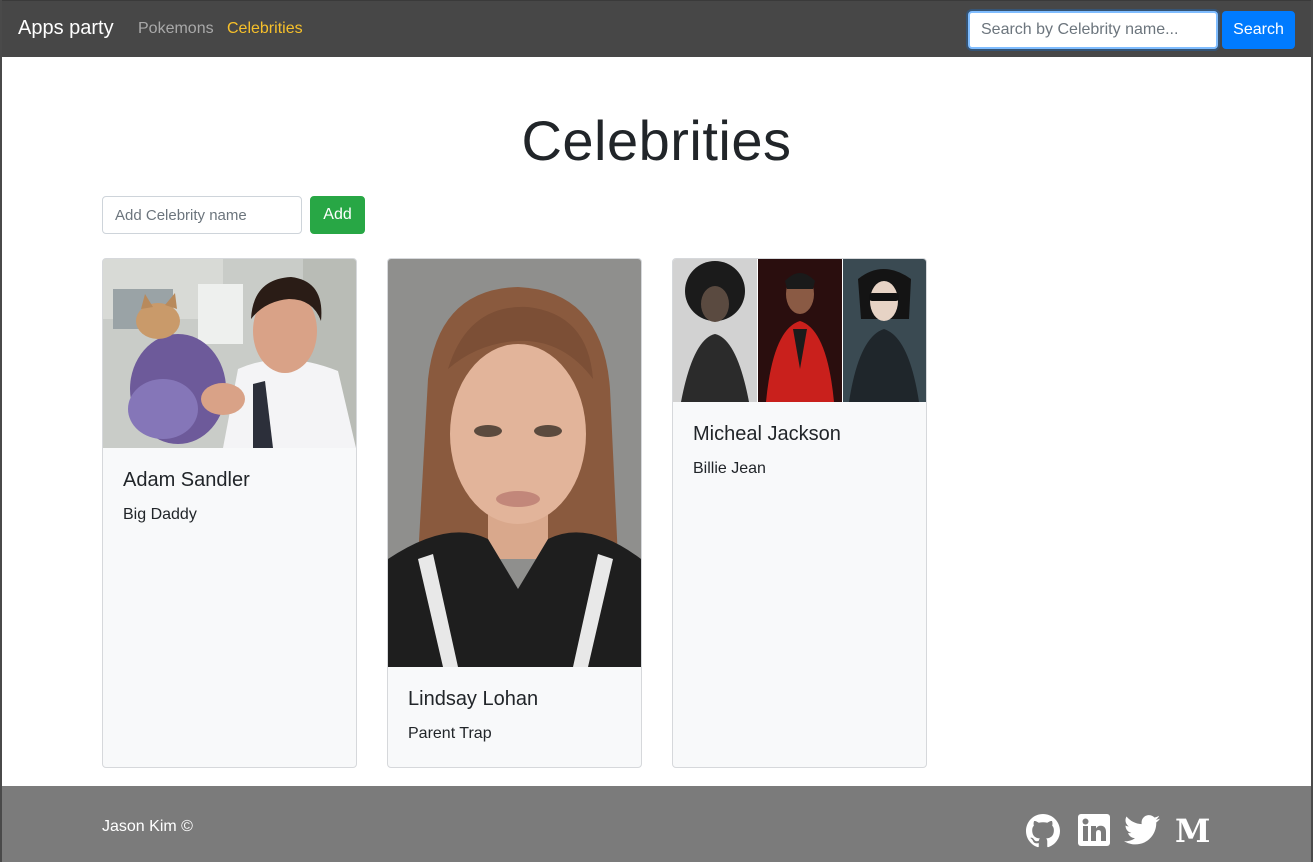  Describe the element at coordinates (1094, 832) in the screenshot. I see `linkedin-icon` at that location.